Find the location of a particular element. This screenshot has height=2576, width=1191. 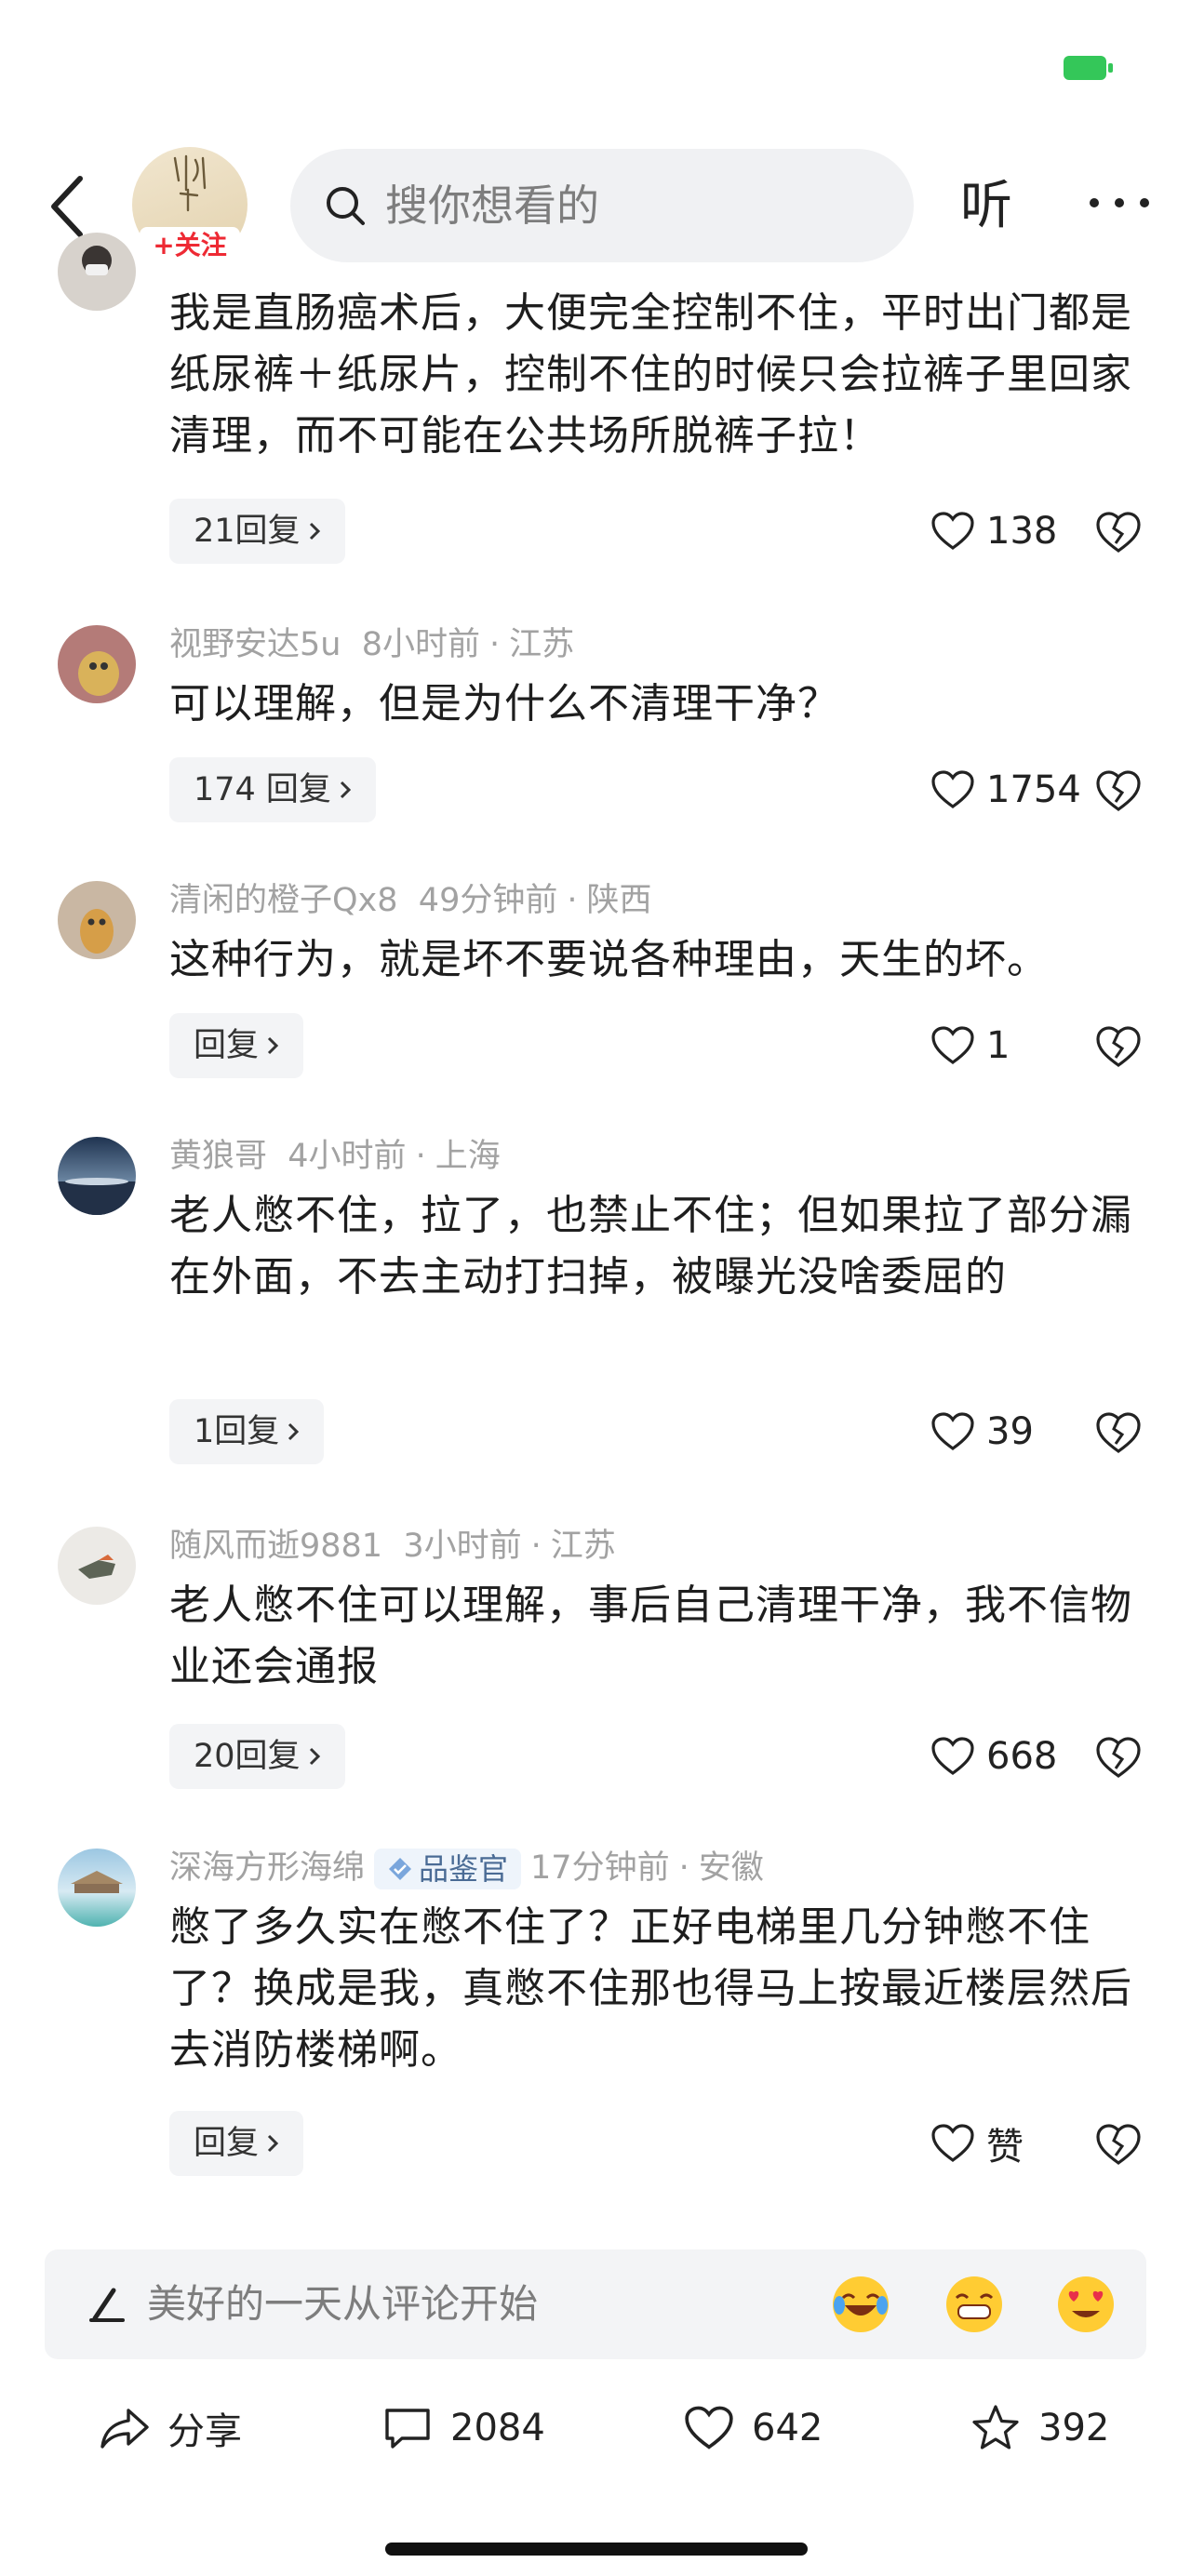

like-button: 138 is located at coordinates (993, 531).